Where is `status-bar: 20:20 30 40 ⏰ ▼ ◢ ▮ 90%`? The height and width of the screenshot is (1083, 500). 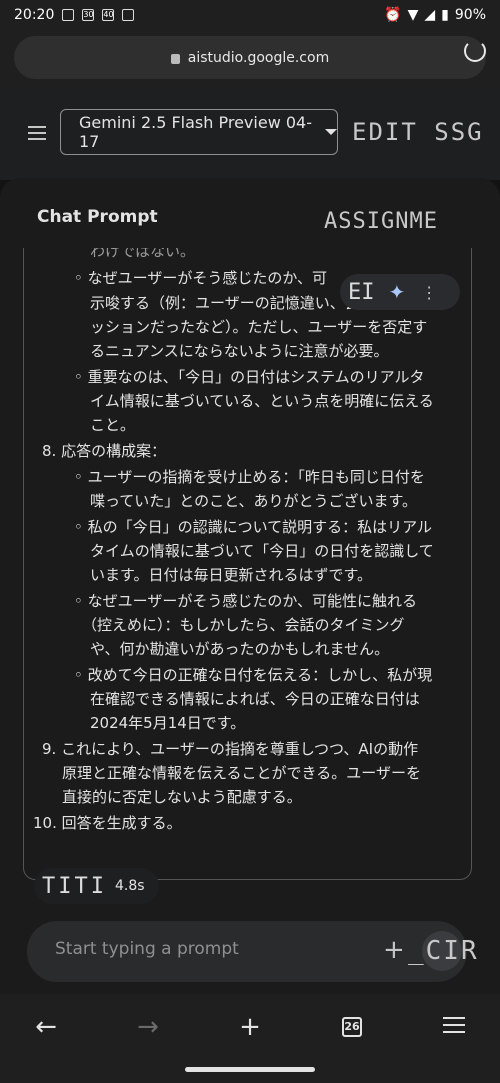
status-bar: 20:20 30 40 ⏰ ▼ ◢ ▮ 90% is located at coordinates (250, 15).